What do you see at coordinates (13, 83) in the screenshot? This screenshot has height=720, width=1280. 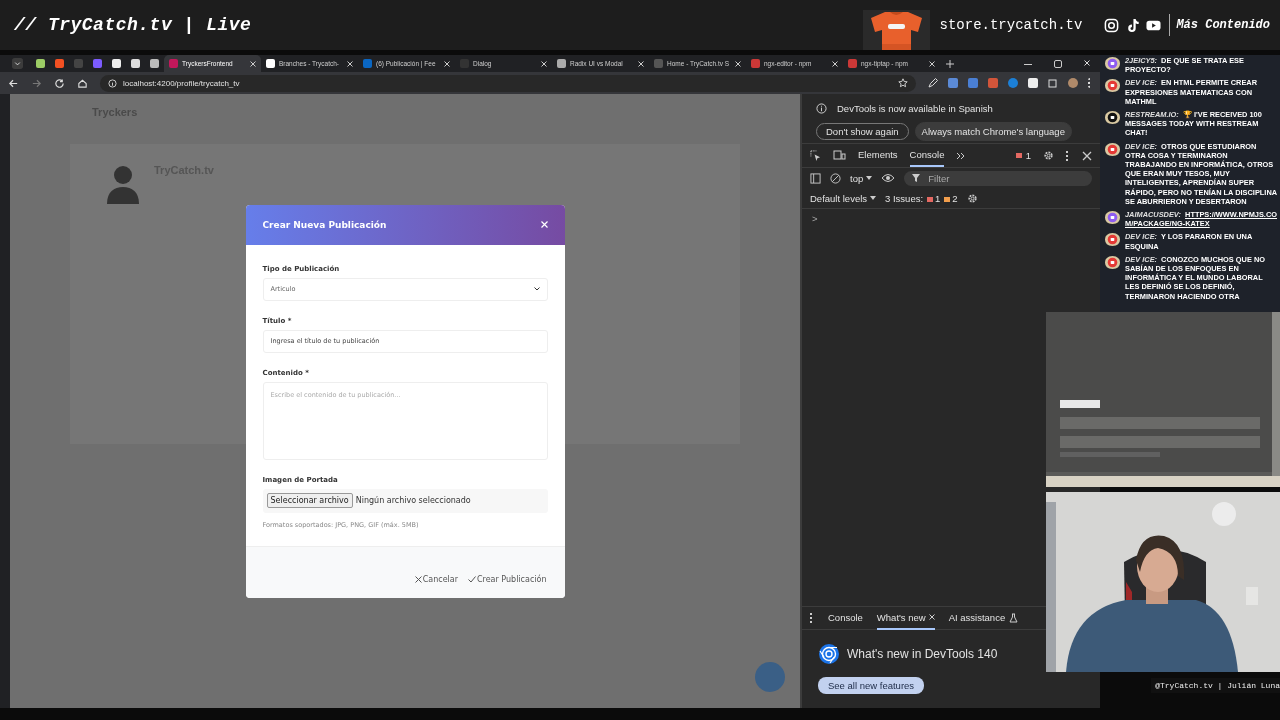 I see `back-icon` at bounding box center [13, 83].